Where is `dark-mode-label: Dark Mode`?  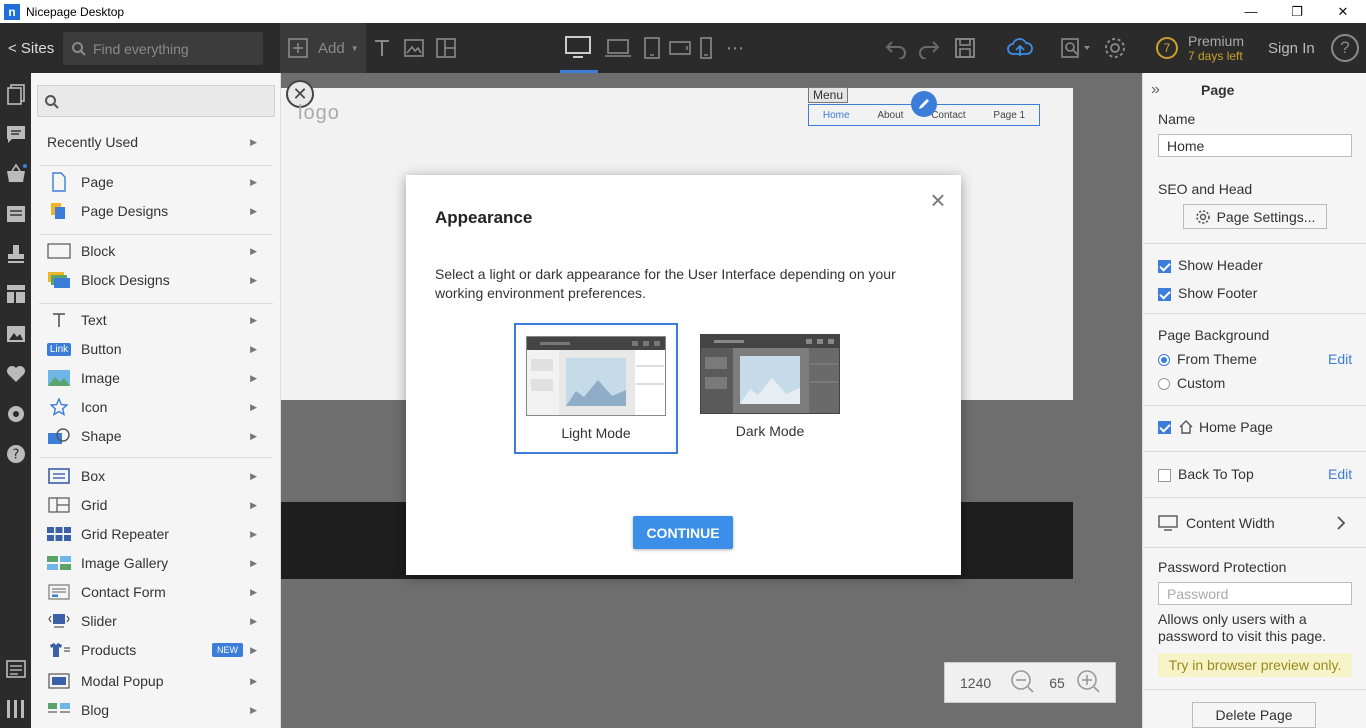
dark-mode-label: Dark Mode is located at coordinates (770, 431).